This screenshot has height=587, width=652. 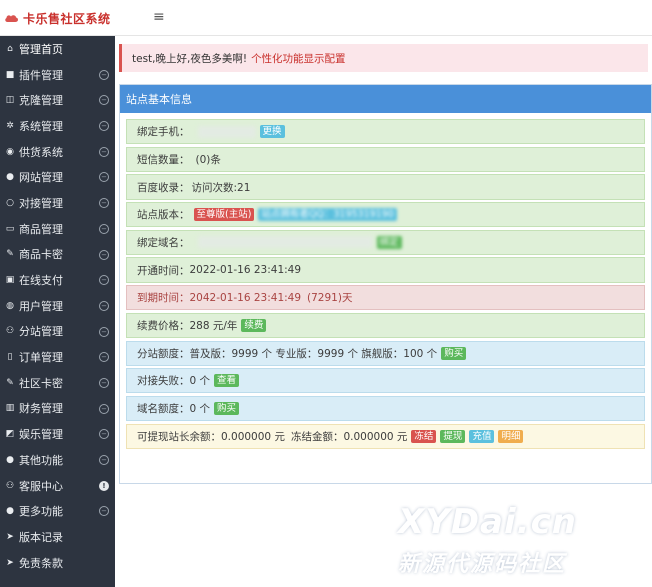 I want to click on entertainment-icon: ◩, so click(x=10, y=434).